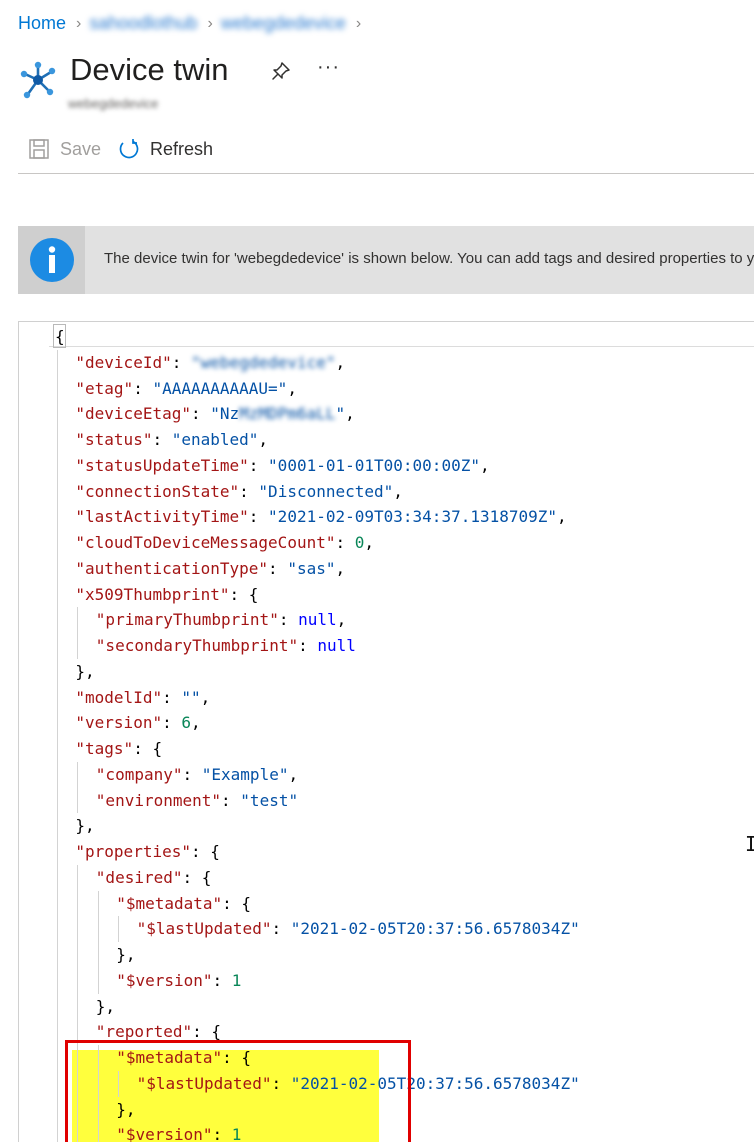 This screenshot has width=754, height=1142. I want to click on code-line: "secondaryThumbprint": null, so click(226, 646).